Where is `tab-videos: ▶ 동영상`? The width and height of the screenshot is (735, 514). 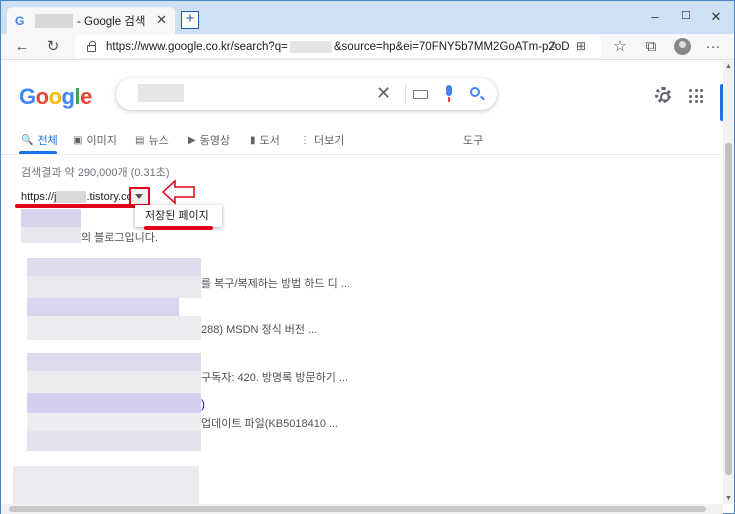 tab-videos: ▶ 동영상 is located at coordinates (209, 140).